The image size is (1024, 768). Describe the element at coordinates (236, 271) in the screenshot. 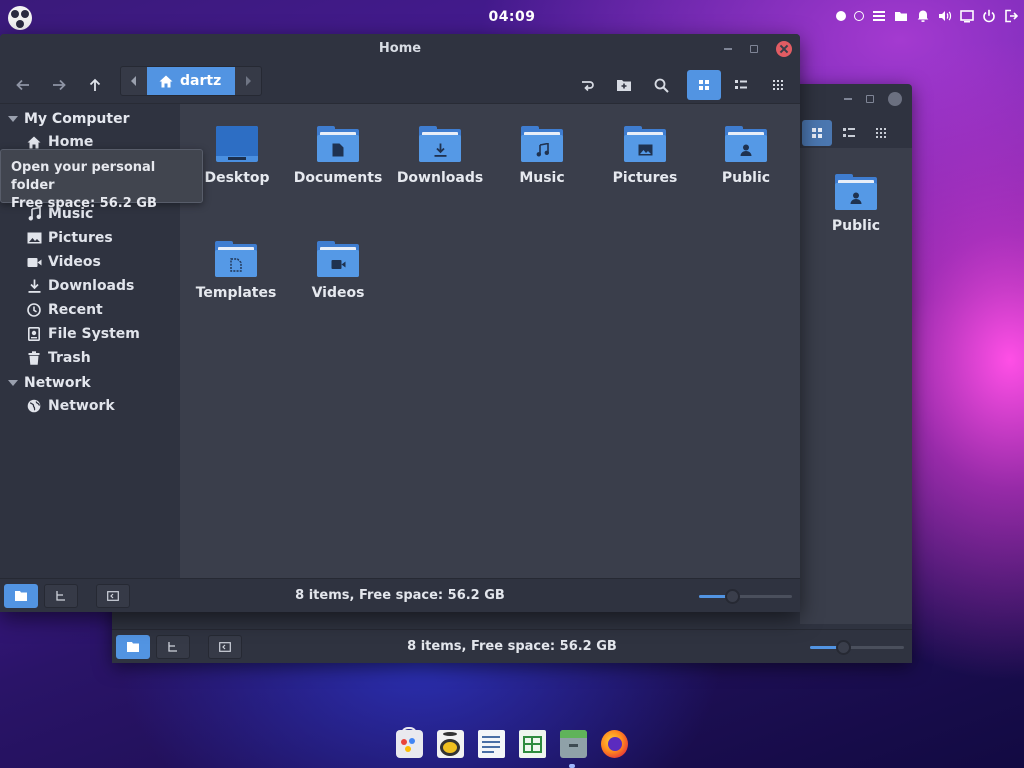

I see `file-item-templates: Templates` at that location.